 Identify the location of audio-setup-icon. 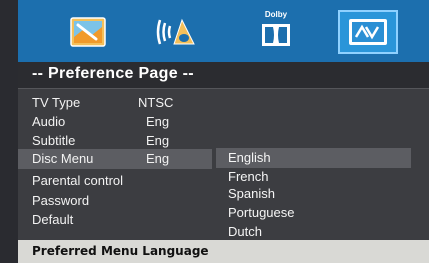
(176, 32).